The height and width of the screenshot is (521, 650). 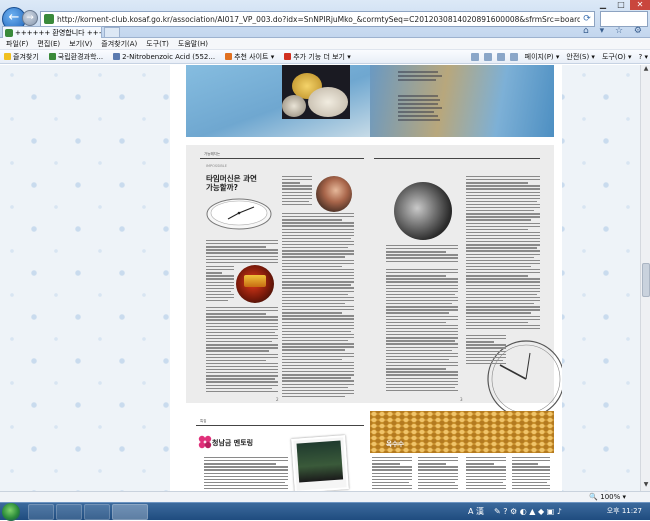 What do you see at coordinates (21, 57) in the screenshot?
I see `favorites-button: 즐겨찾기` at bounding box center [21, 57].